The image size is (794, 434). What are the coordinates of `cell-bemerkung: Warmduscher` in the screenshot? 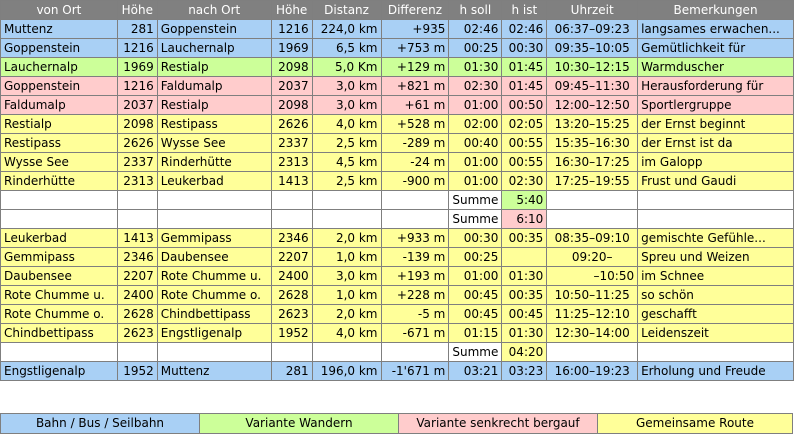 It's located at (715, 67).